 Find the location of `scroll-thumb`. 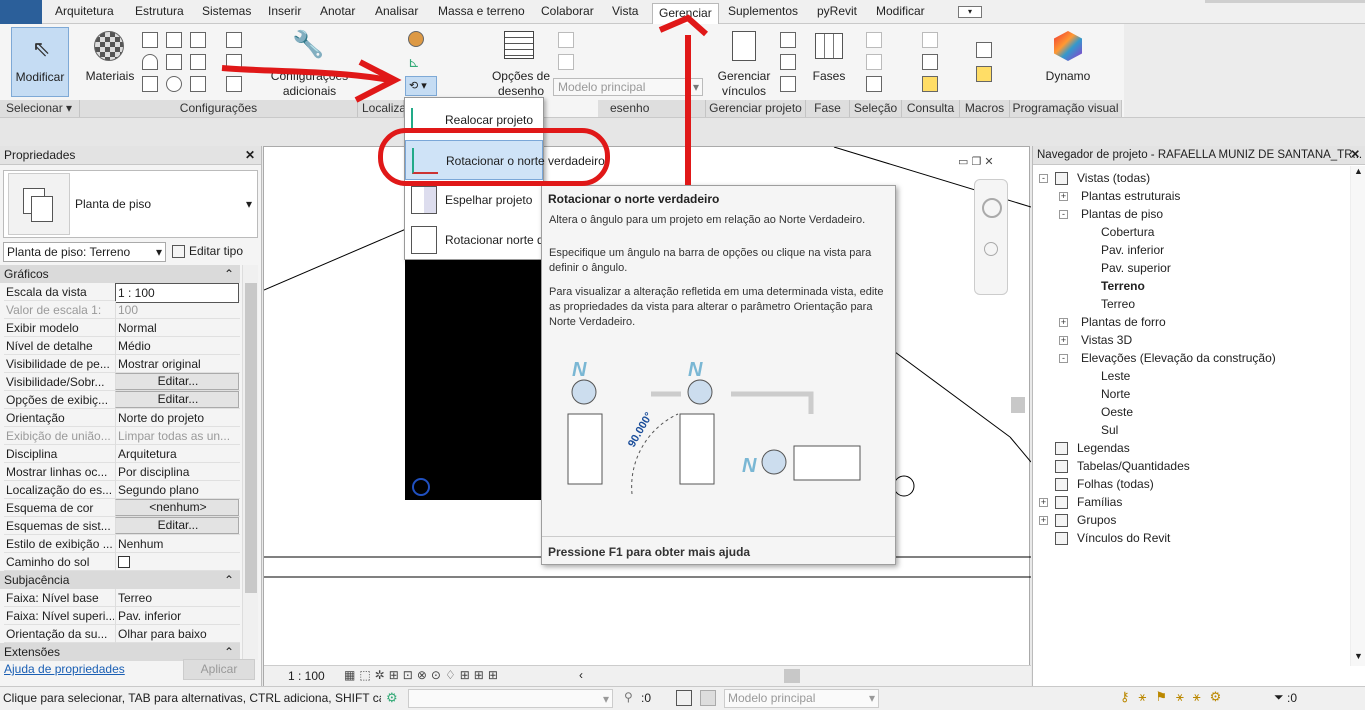

scroll-thumb is located at coordinates (251, 438).